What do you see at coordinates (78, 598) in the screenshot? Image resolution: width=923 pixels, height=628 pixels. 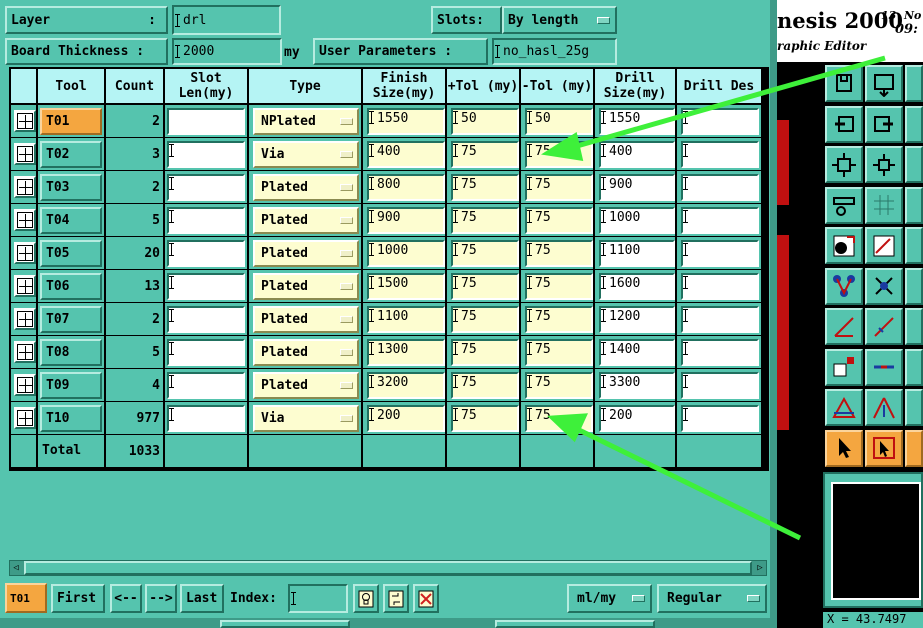 I see `first-button: First` at bounding box center [78, 598].